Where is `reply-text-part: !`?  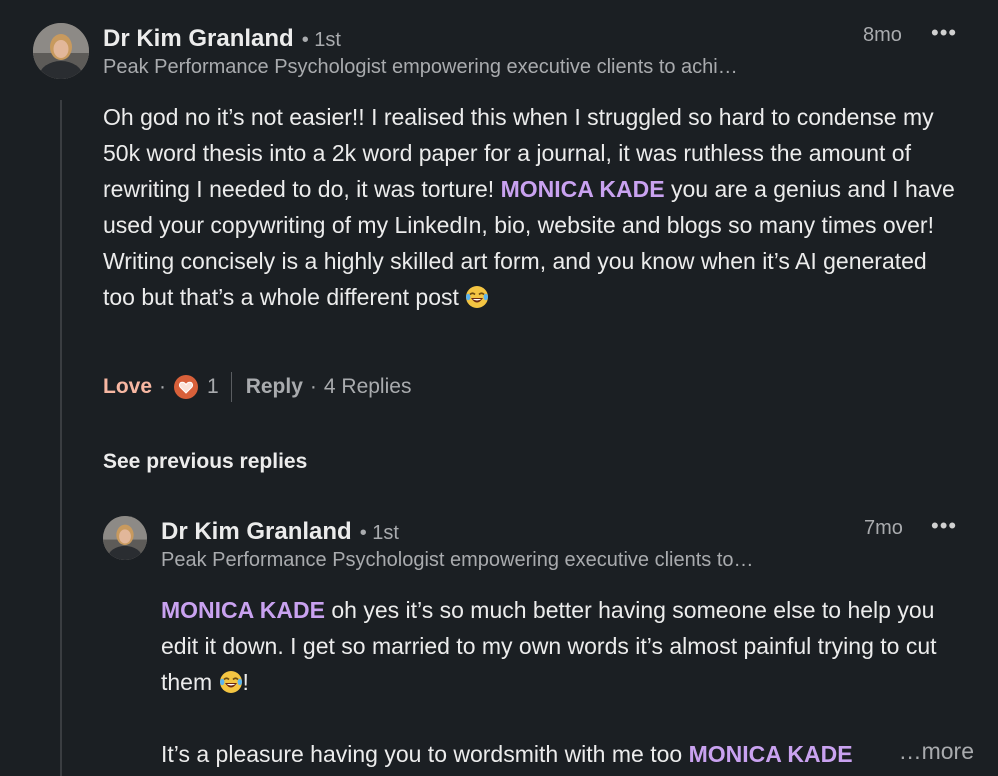
reply-text-part: ! is located at coordinates (245, 682).